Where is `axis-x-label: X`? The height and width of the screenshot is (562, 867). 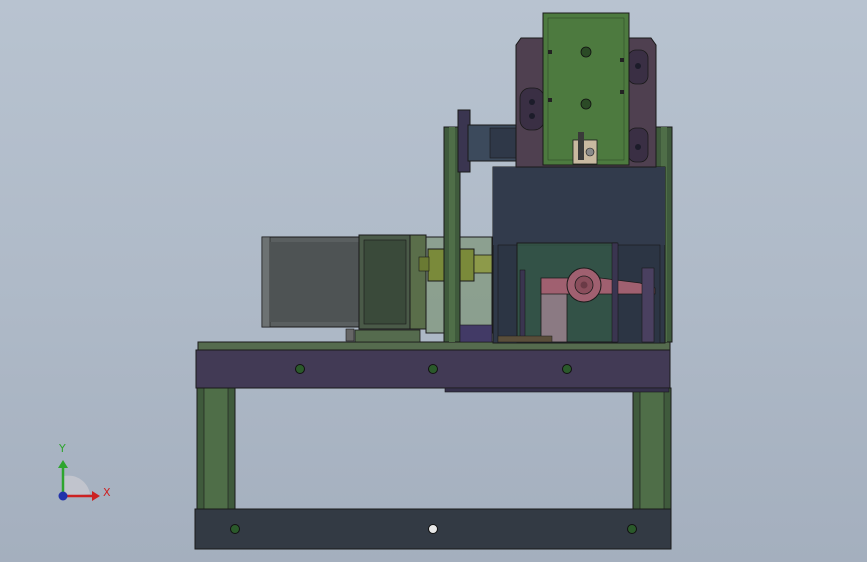
axis-x-label: X is located at coordinates (107, 492).